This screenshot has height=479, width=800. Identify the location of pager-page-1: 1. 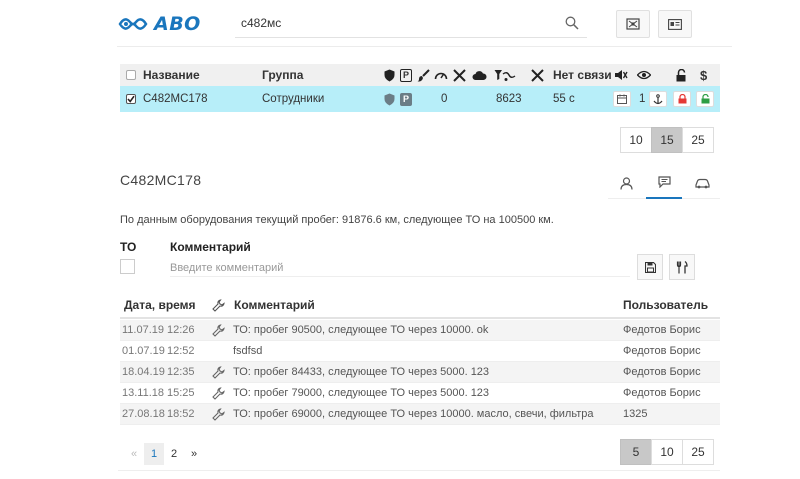
(154, 454).